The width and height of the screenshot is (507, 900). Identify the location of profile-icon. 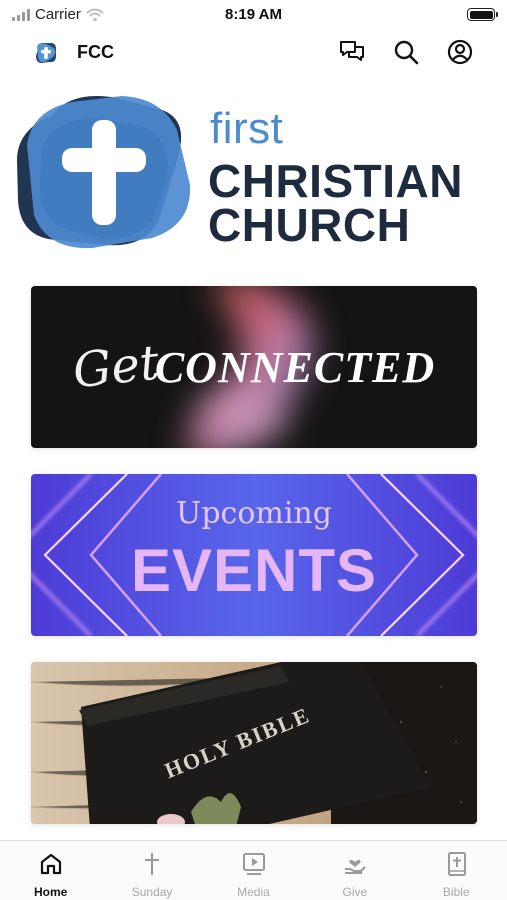
(460, 52).